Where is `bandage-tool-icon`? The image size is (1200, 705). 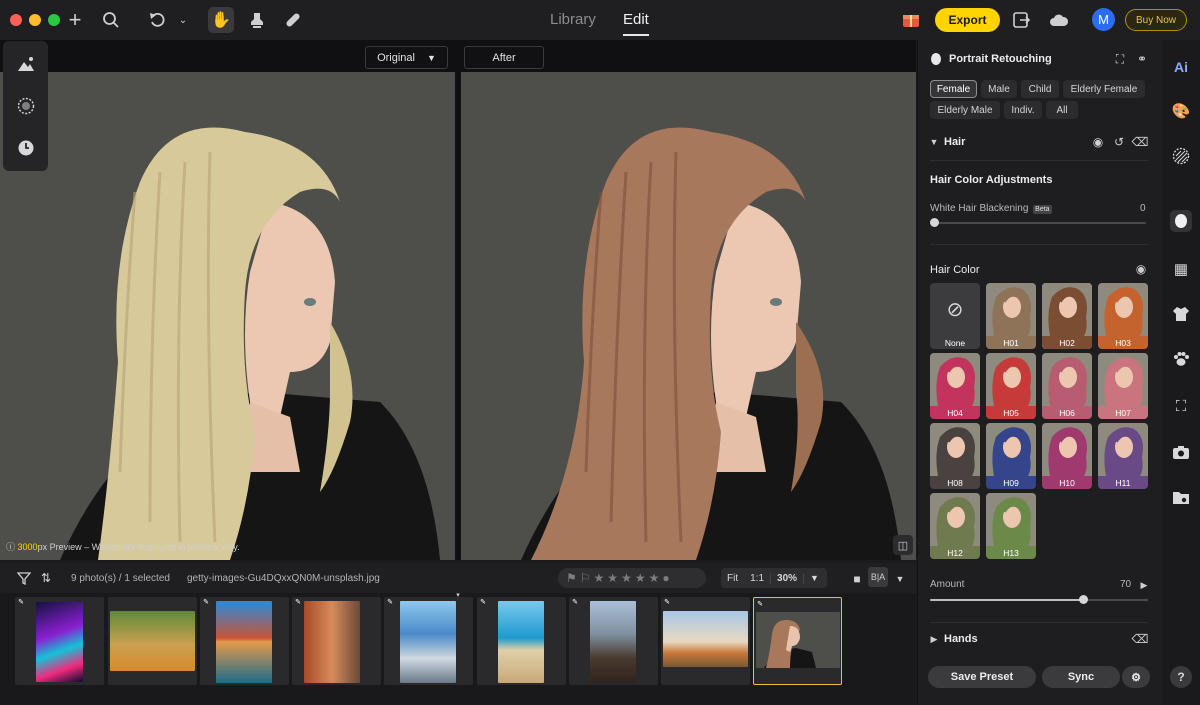
bandage-tool-icon is located at coordinates (293, 20).